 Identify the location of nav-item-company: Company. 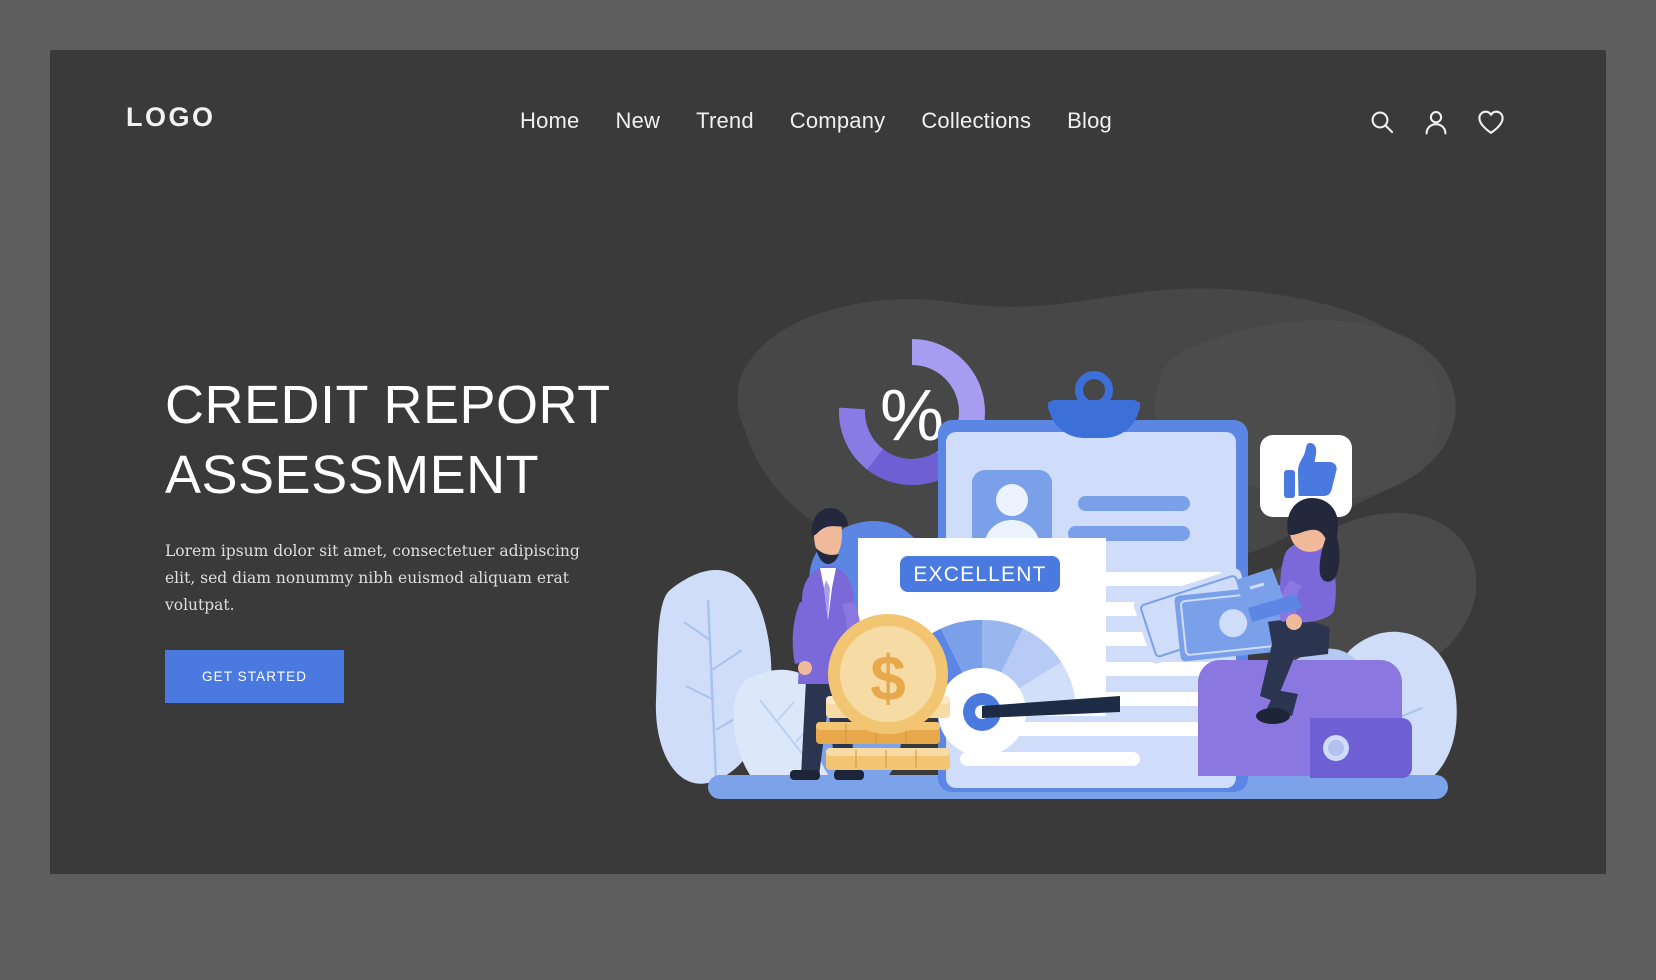
(838, 121).